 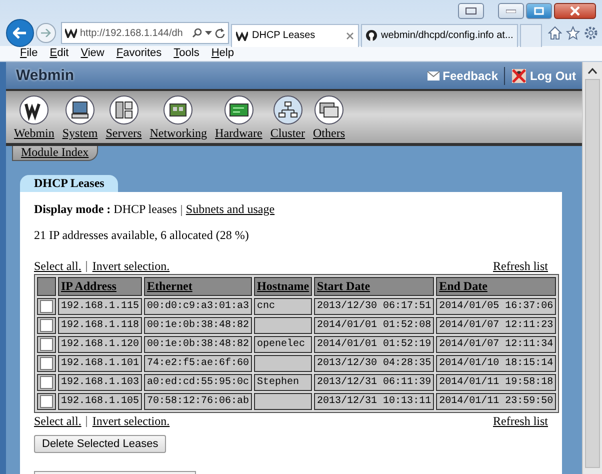 What do you see at coordinates (283, 344) in the screenshot?
I see `table-cell: openelec` at bounding box center [283, 344].